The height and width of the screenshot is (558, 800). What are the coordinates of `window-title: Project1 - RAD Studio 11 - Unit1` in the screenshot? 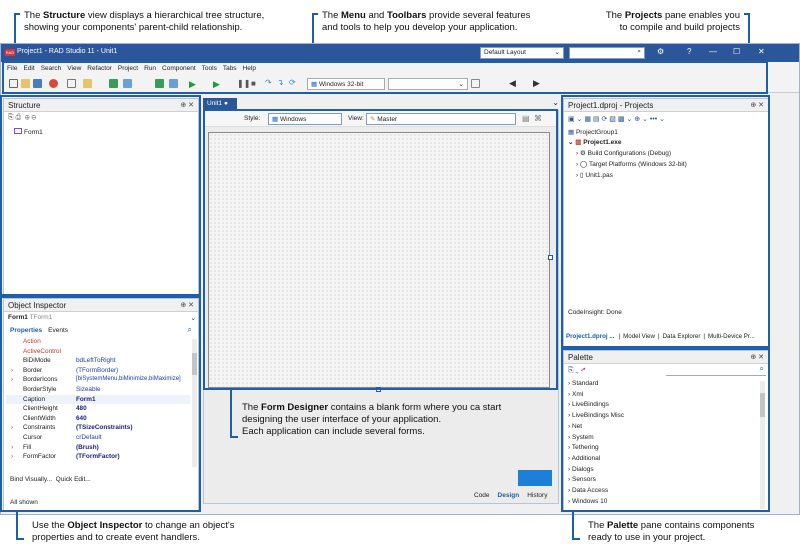 It's located at (67, 51).